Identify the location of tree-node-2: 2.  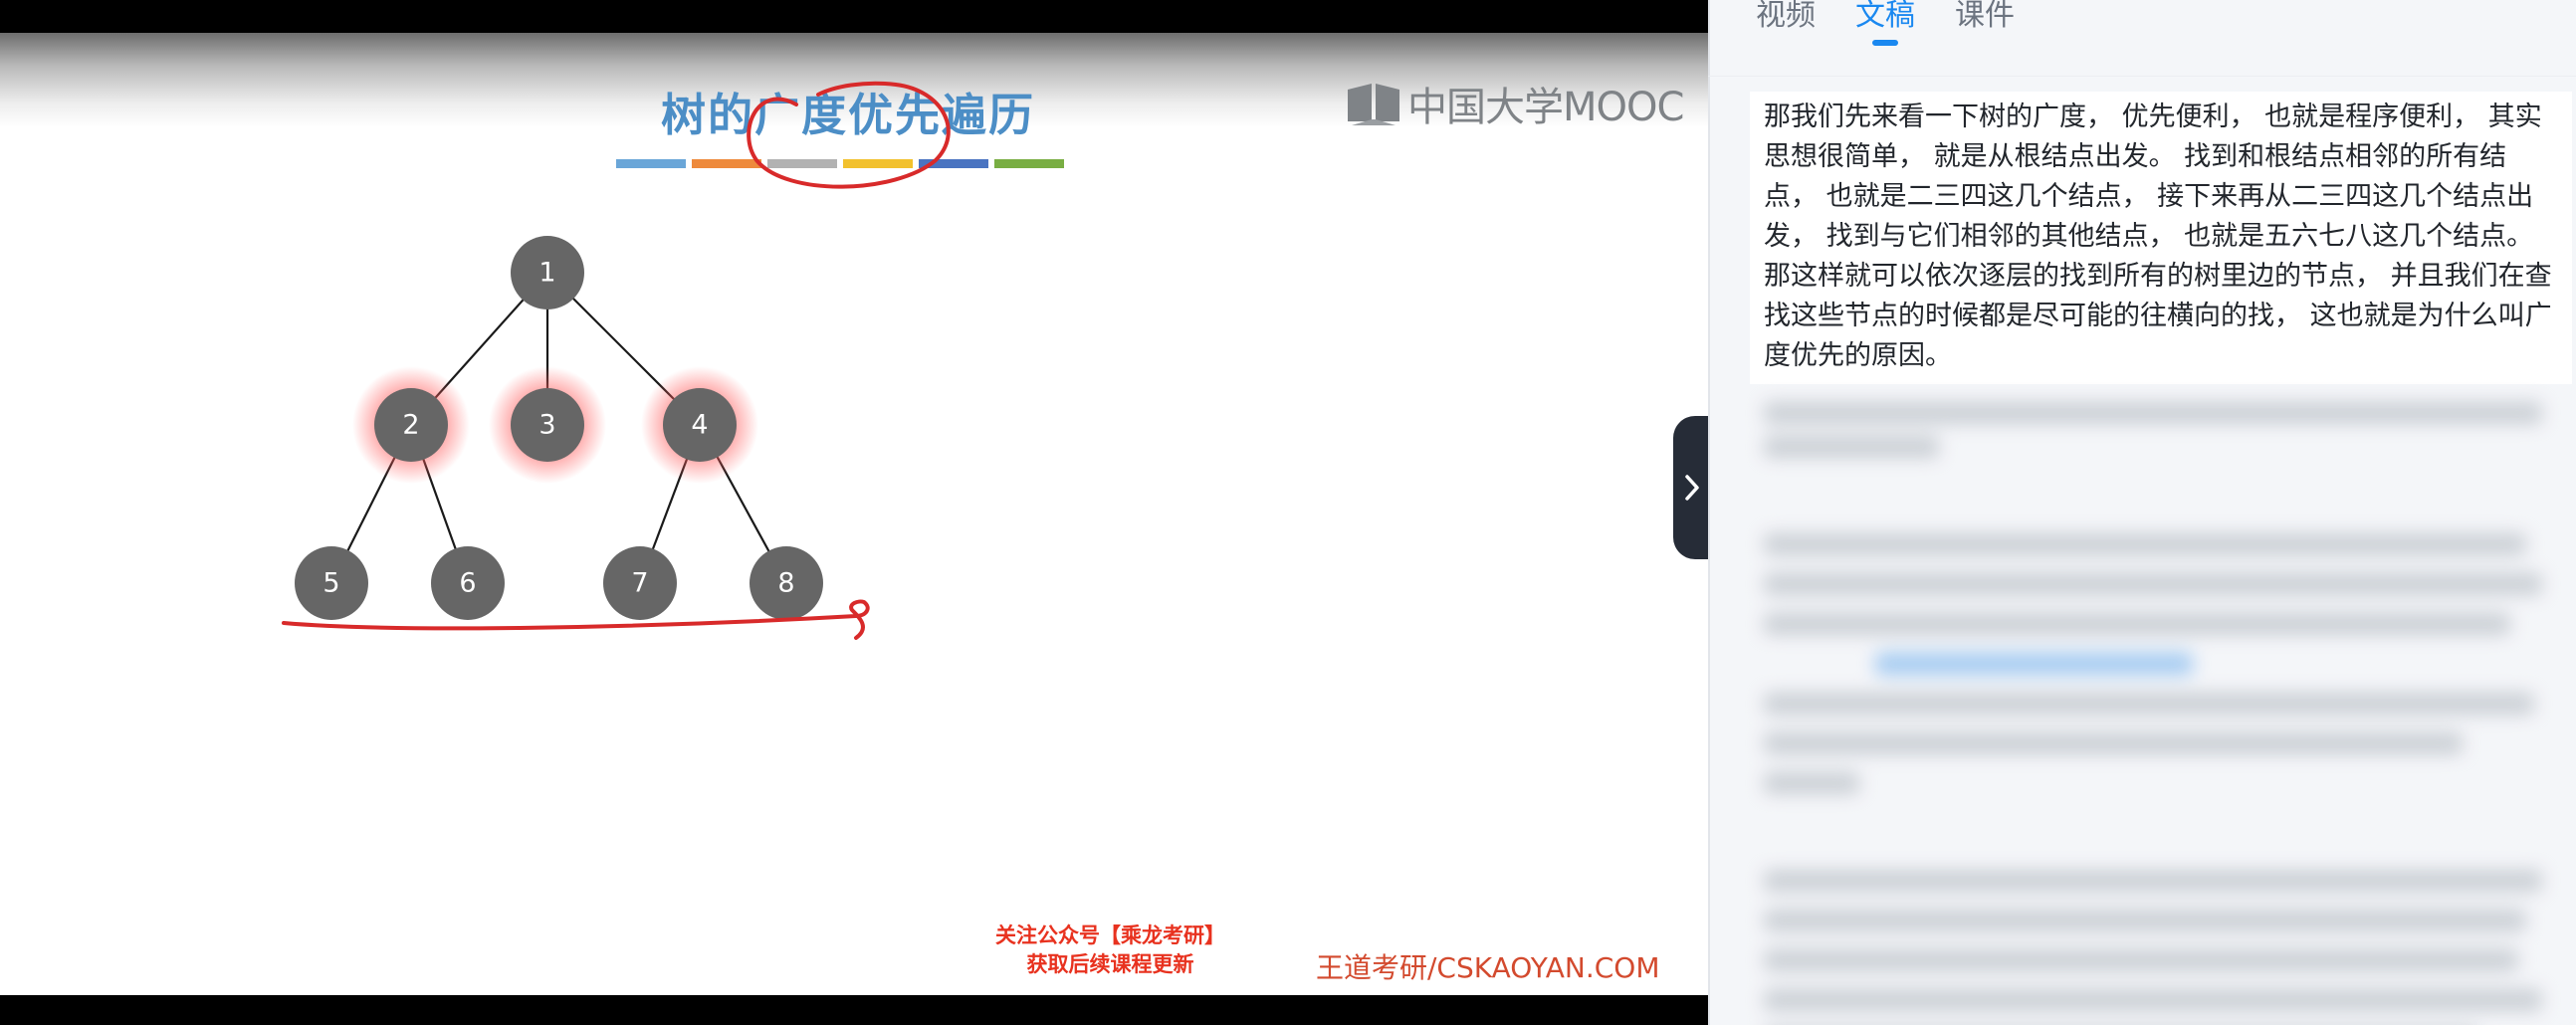
(411, 425).